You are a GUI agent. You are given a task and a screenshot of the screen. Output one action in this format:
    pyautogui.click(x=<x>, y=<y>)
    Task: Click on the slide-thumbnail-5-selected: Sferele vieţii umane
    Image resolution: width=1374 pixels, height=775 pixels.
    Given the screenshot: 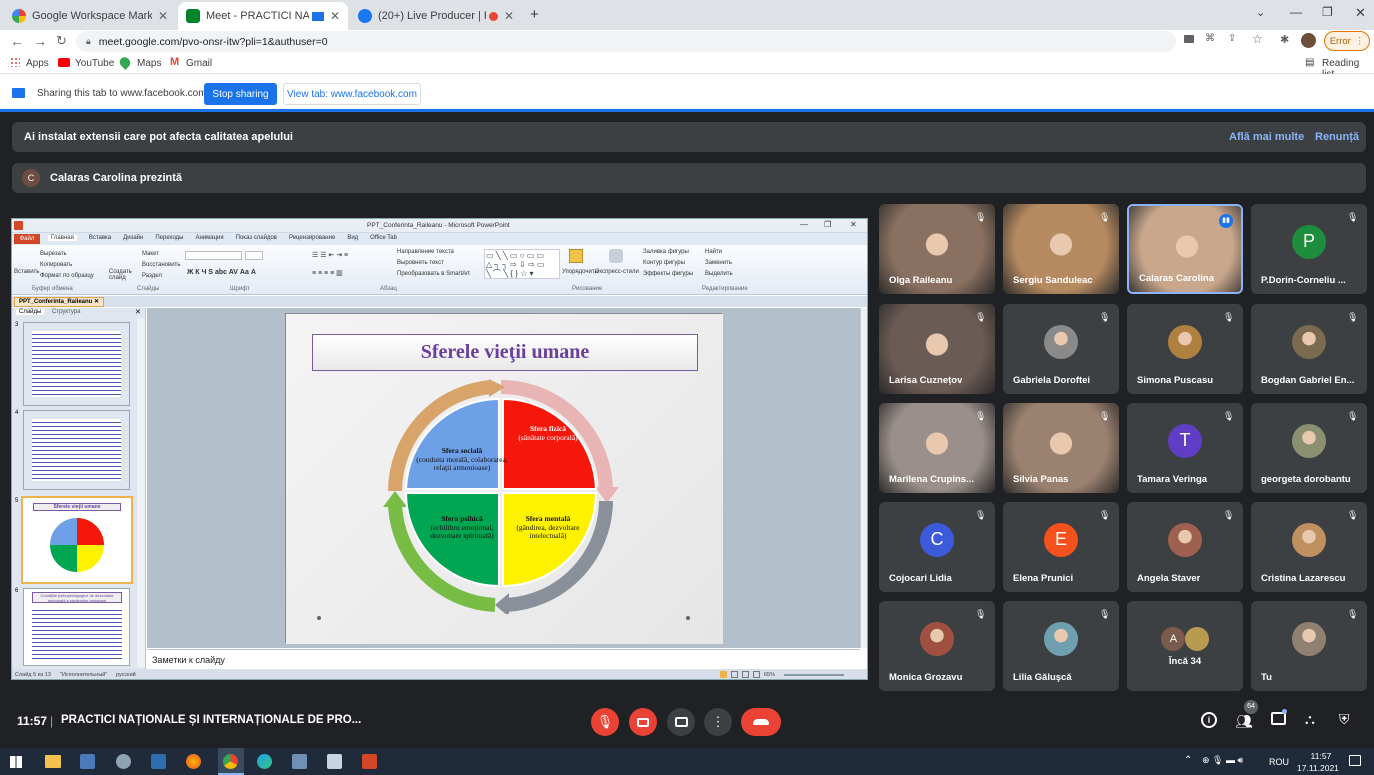 What is the action you would take?
    pyautogui.click(x=77, y=540)
    